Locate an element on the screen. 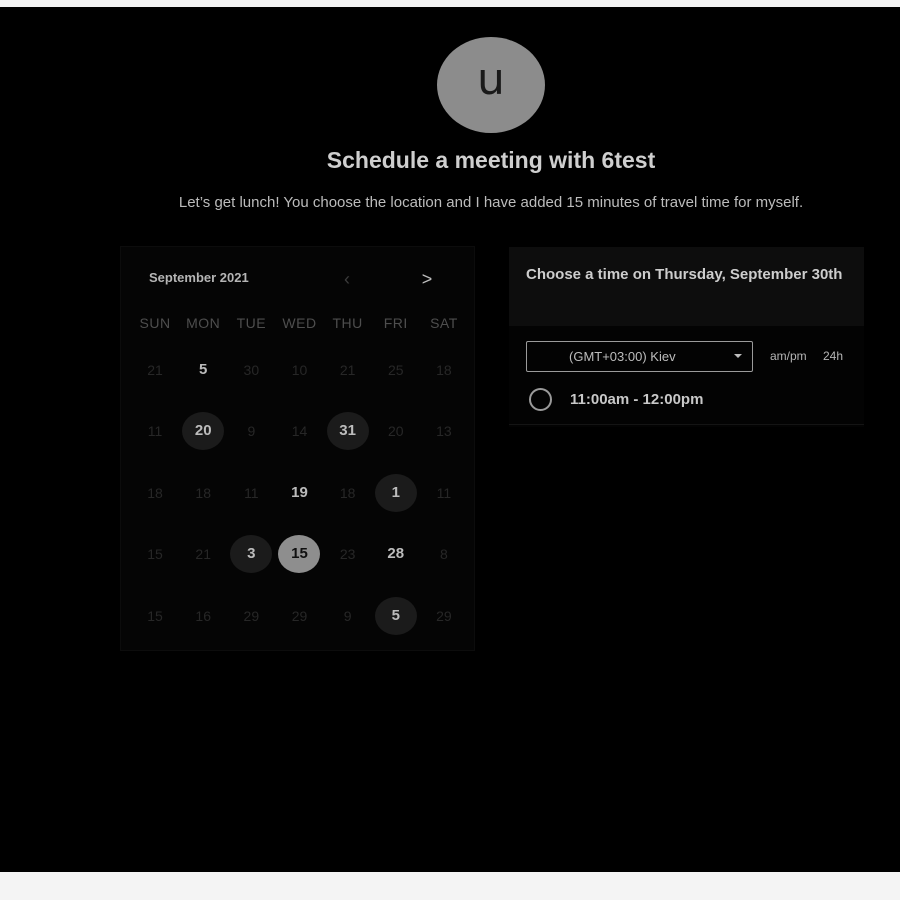 Image resolution: width=900 pixels, height=900 pixels. ampm-toggle: am/pm is located at coordinates (788, 356).